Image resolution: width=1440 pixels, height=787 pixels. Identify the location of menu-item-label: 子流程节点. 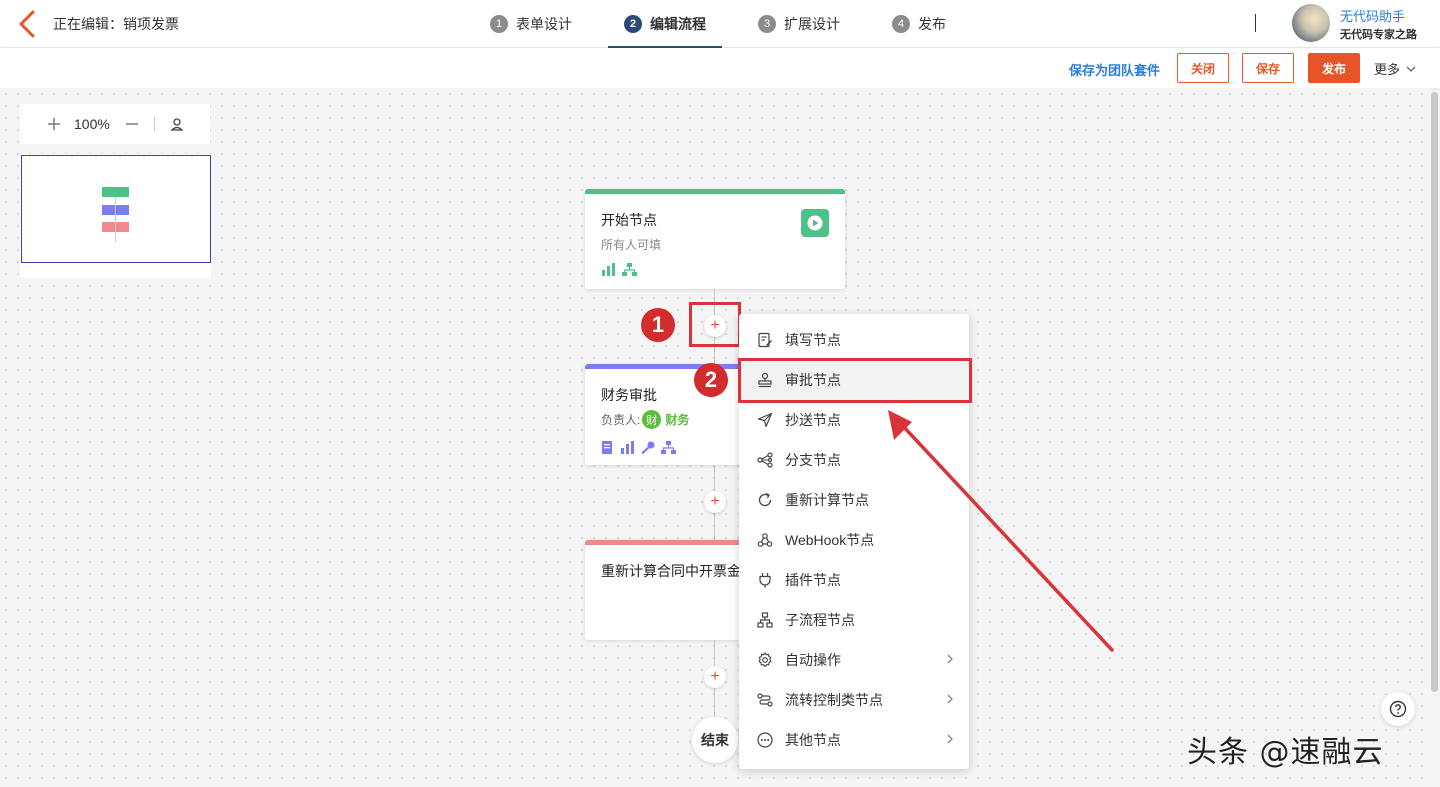
(820, 620).